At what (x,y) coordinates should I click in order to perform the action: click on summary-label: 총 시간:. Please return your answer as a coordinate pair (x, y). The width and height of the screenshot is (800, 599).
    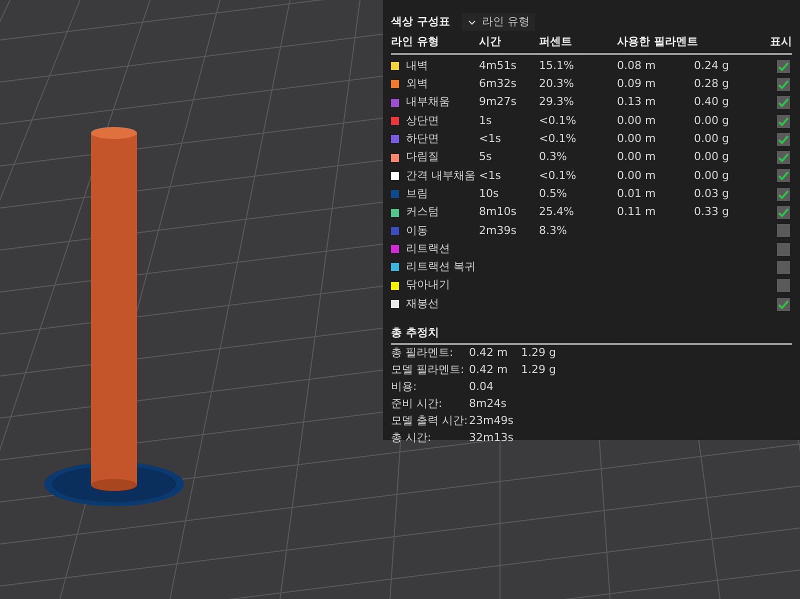
    Looking at the image, I should click on (411, 438).